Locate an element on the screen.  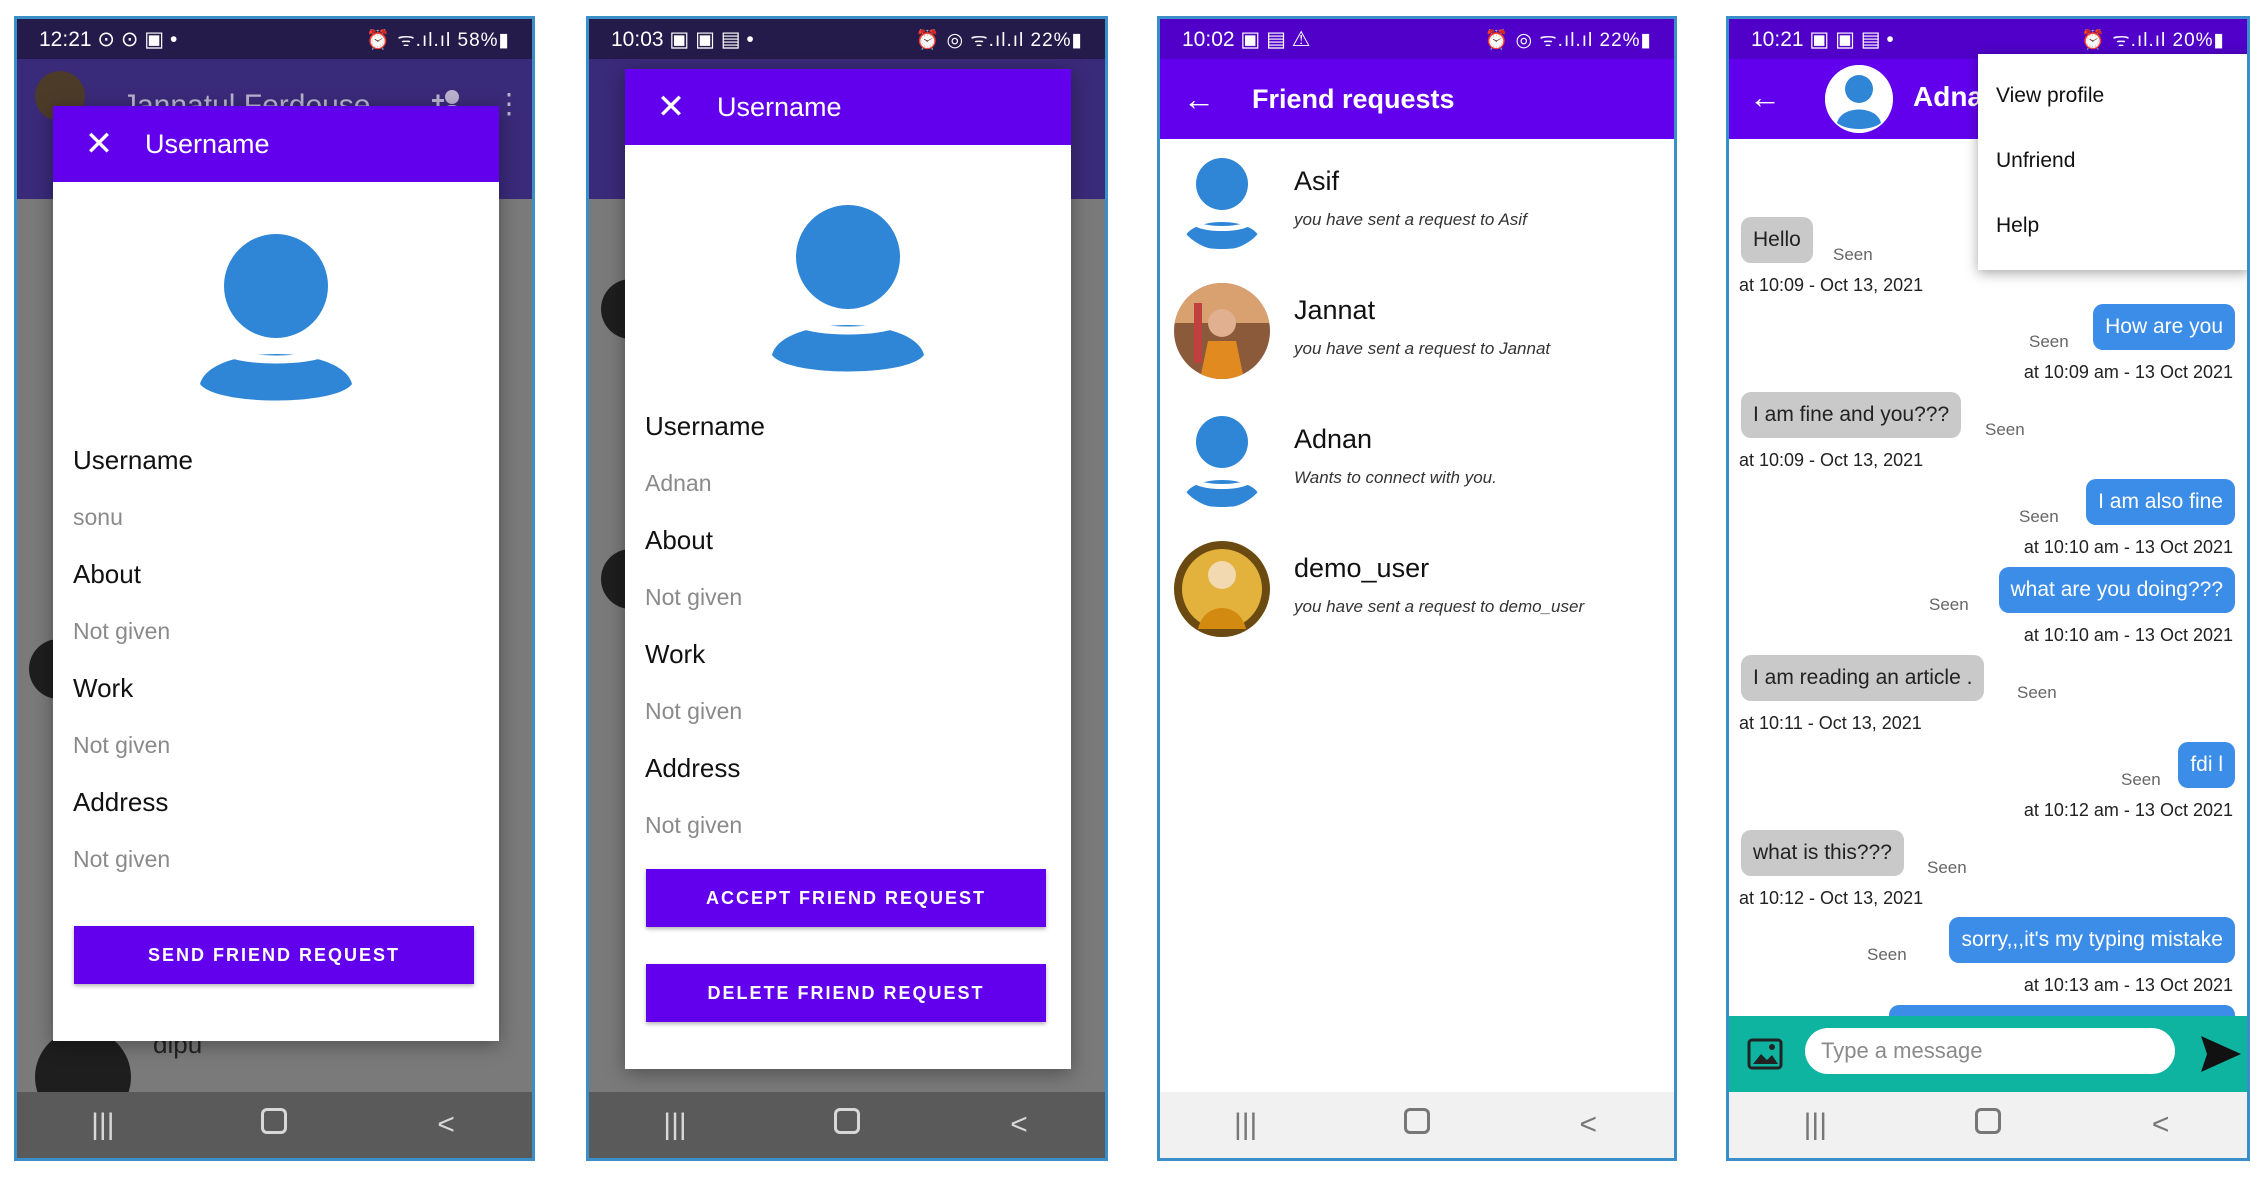
status-bar: 12:21 ⊙ ⊙ ▣ • ⏰ ᯤ.ıl.ıl 58%▮ is located at coordinates (274, 39).